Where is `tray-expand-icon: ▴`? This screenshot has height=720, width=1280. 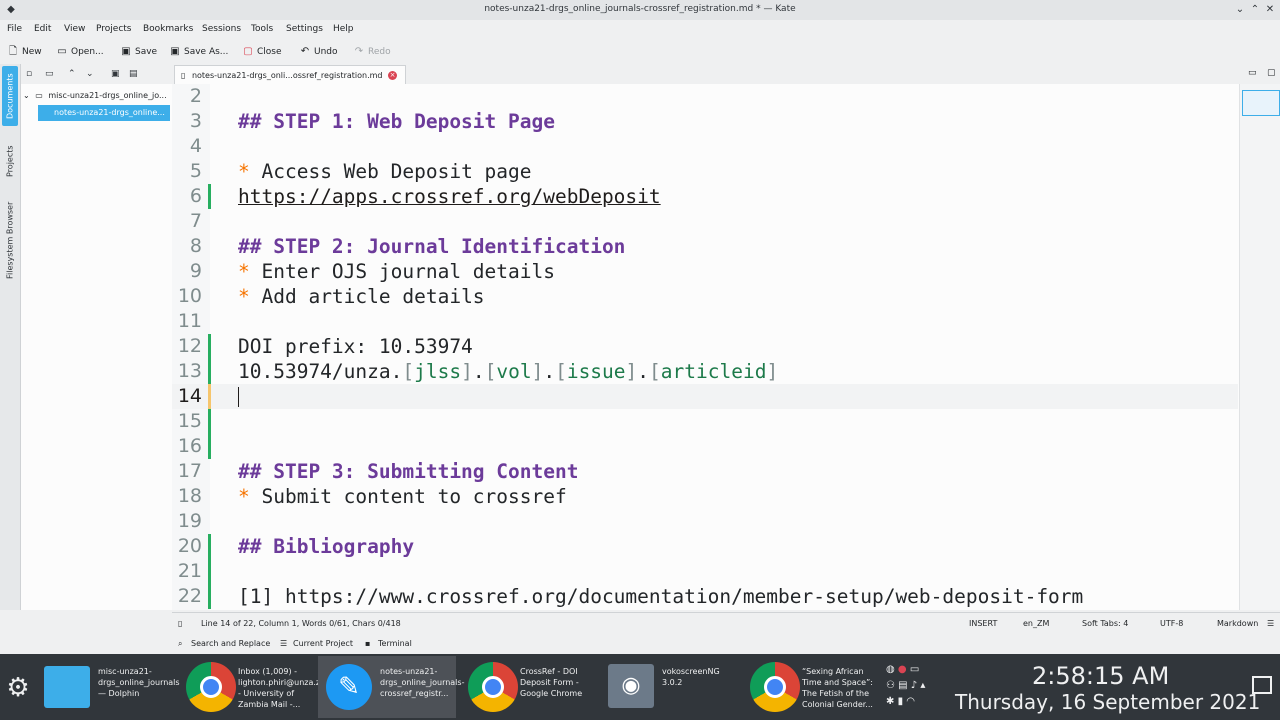 tray-expand-icon: ▴ is located at coordinates (922, 685).